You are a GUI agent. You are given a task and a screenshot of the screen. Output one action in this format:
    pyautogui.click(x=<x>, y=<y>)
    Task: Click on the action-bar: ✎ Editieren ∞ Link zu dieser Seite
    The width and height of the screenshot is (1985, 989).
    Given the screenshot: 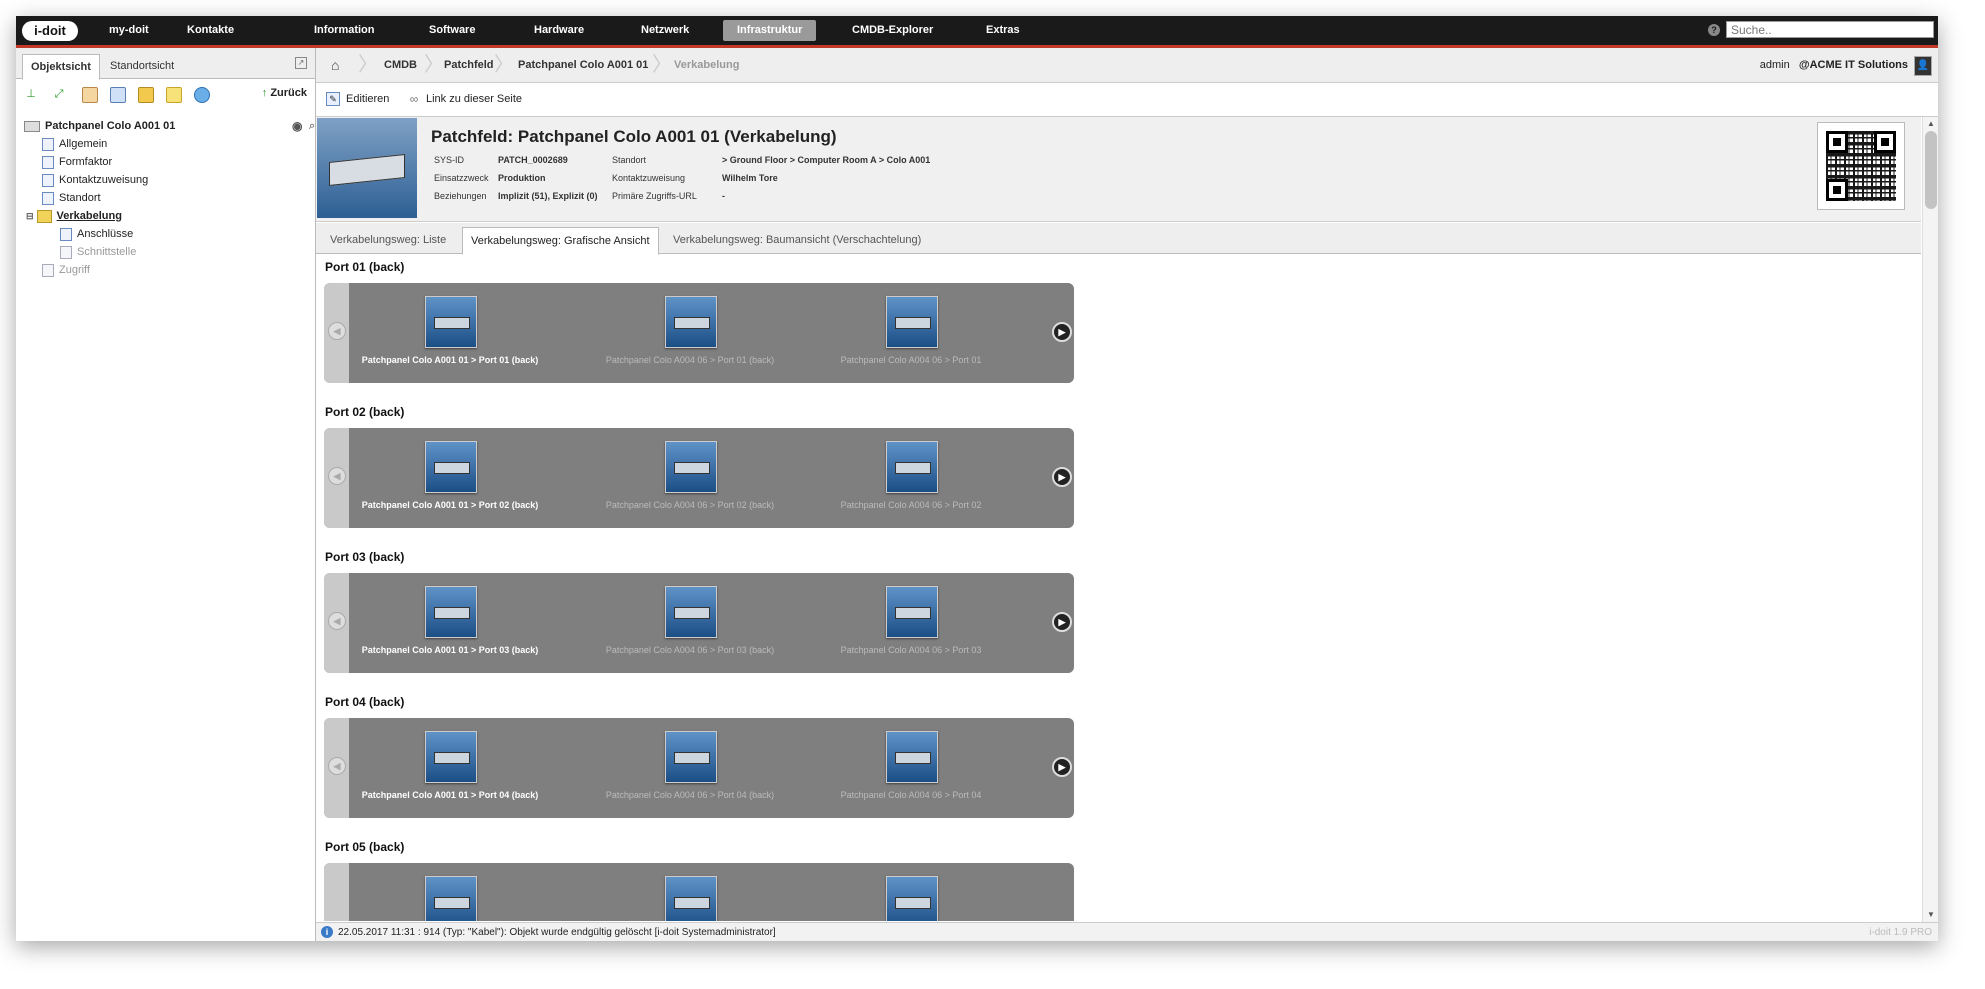 What is the action you would take?
    pyautogui.click(x=1127, y=100)
    